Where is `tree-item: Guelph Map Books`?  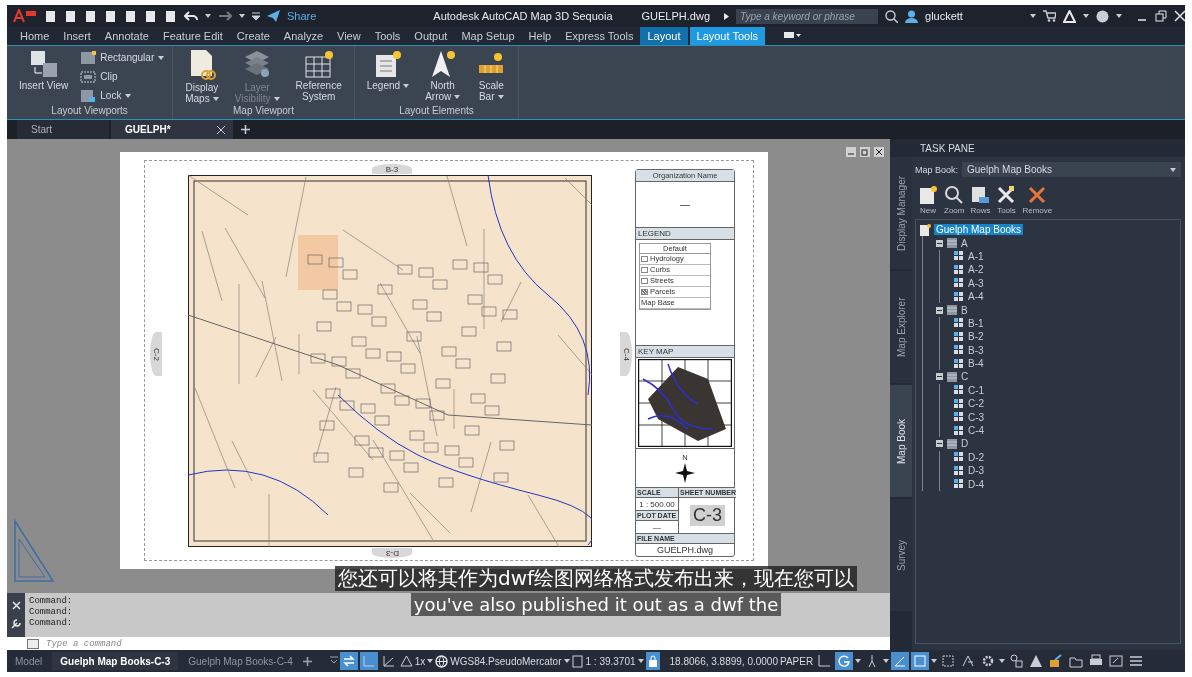 tree-item: Guelph Map Books is located at coordinates (979, 230).